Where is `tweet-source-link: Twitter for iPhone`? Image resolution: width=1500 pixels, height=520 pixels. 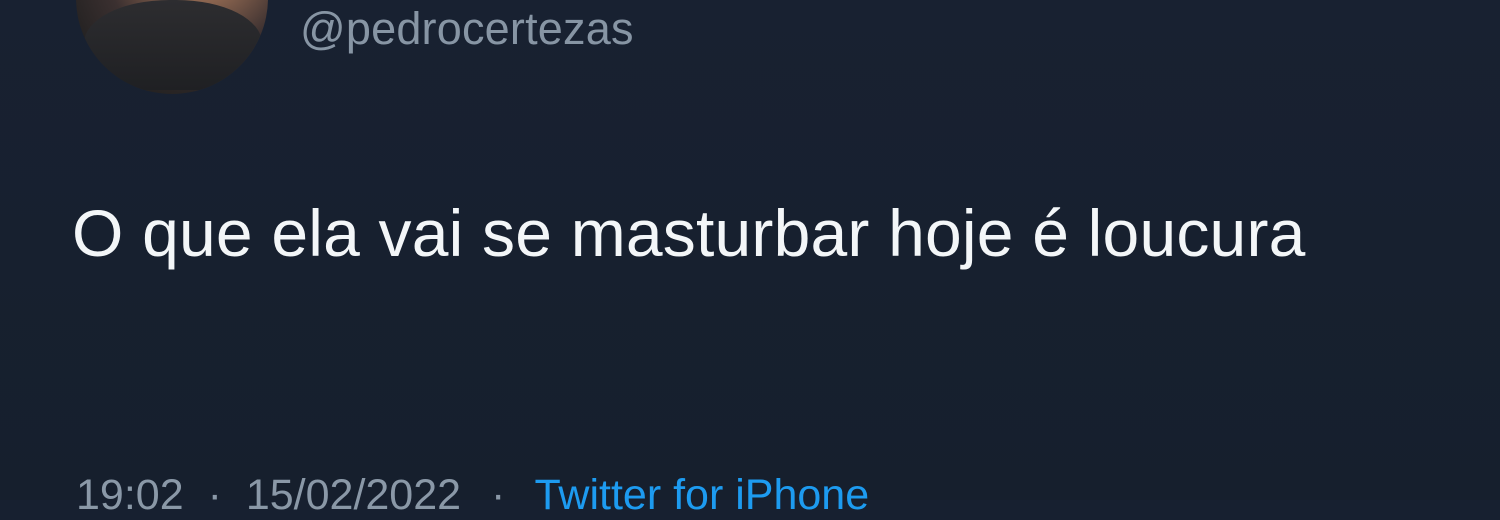
tweet-source-link: Twitter for iPhone is located at coordinates (702, 495).